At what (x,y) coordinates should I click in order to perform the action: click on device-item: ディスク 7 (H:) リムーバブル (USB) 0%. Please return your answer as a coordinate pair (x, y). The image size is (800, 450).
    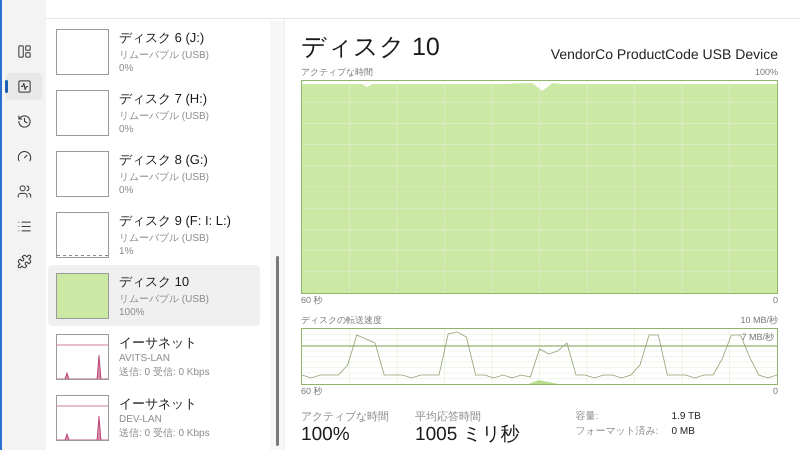
    Looking at the image, I should click on (154, 112).